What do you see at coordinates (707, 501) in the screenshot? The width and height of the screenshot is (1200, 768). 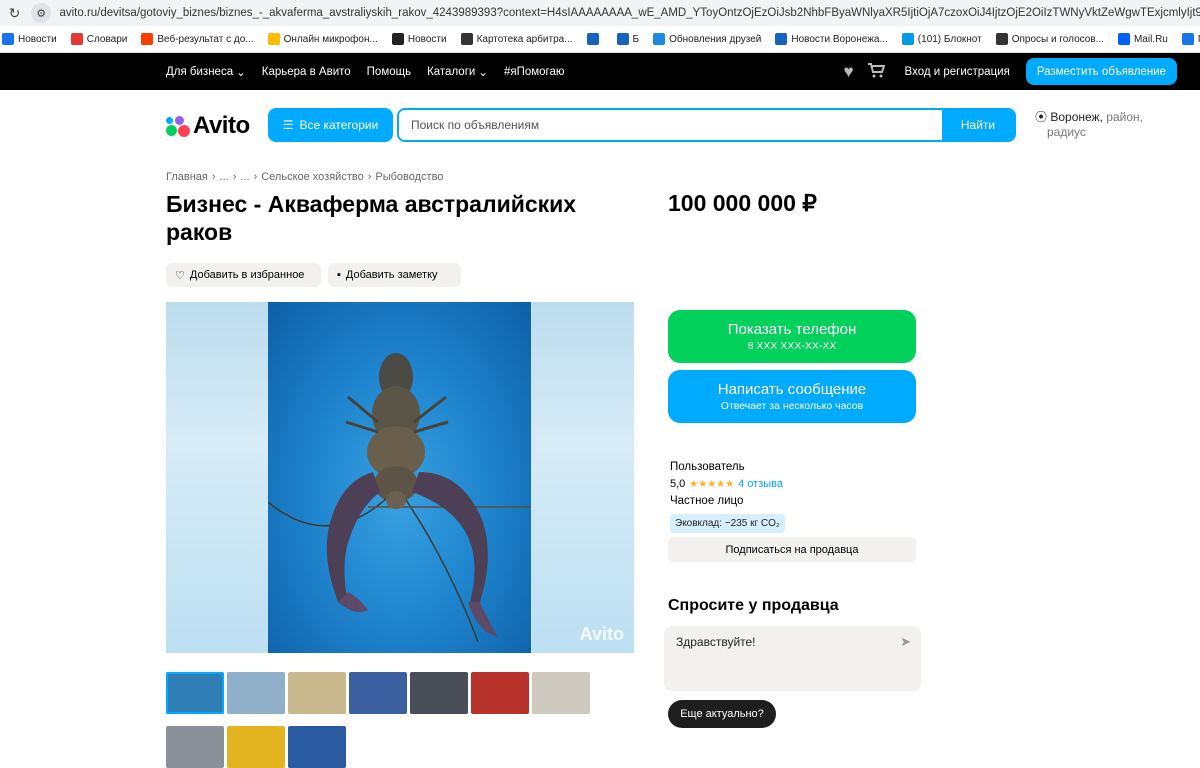 I see `seller-type: Частное лицо` at bounding box center [707, 501].